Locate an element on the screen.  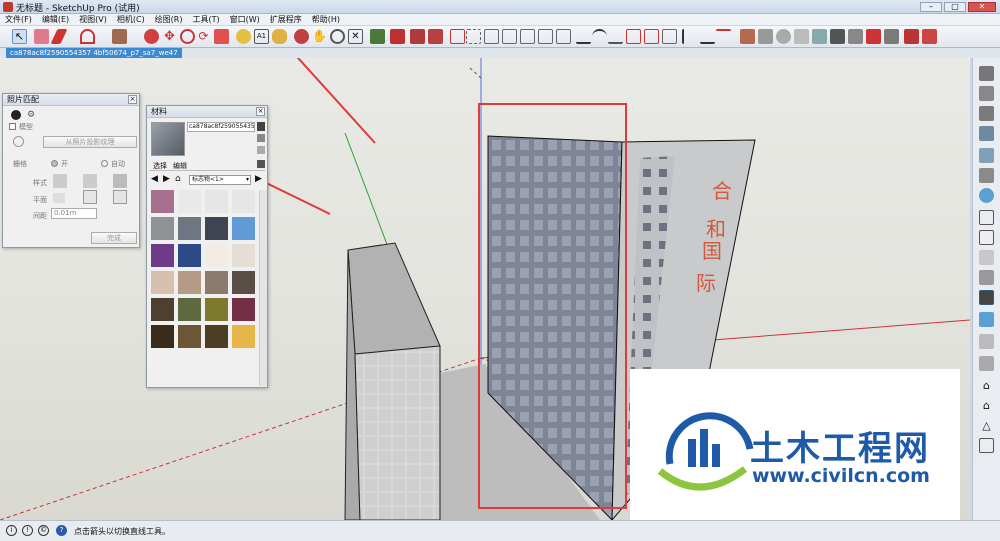
fog-icon is located at coordinates (855, 36).